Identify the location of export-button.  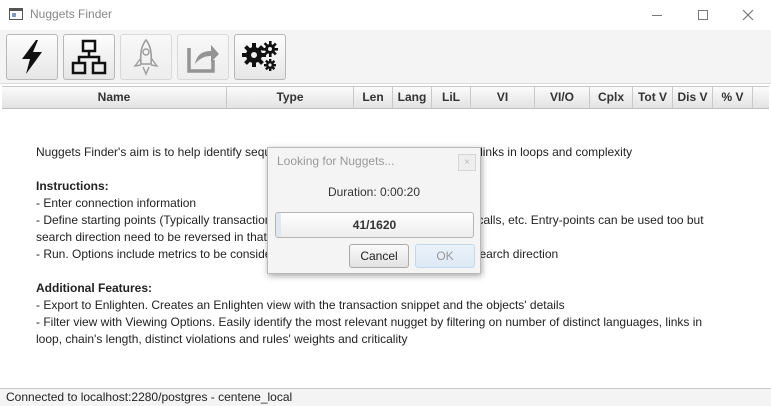
(203, 57).